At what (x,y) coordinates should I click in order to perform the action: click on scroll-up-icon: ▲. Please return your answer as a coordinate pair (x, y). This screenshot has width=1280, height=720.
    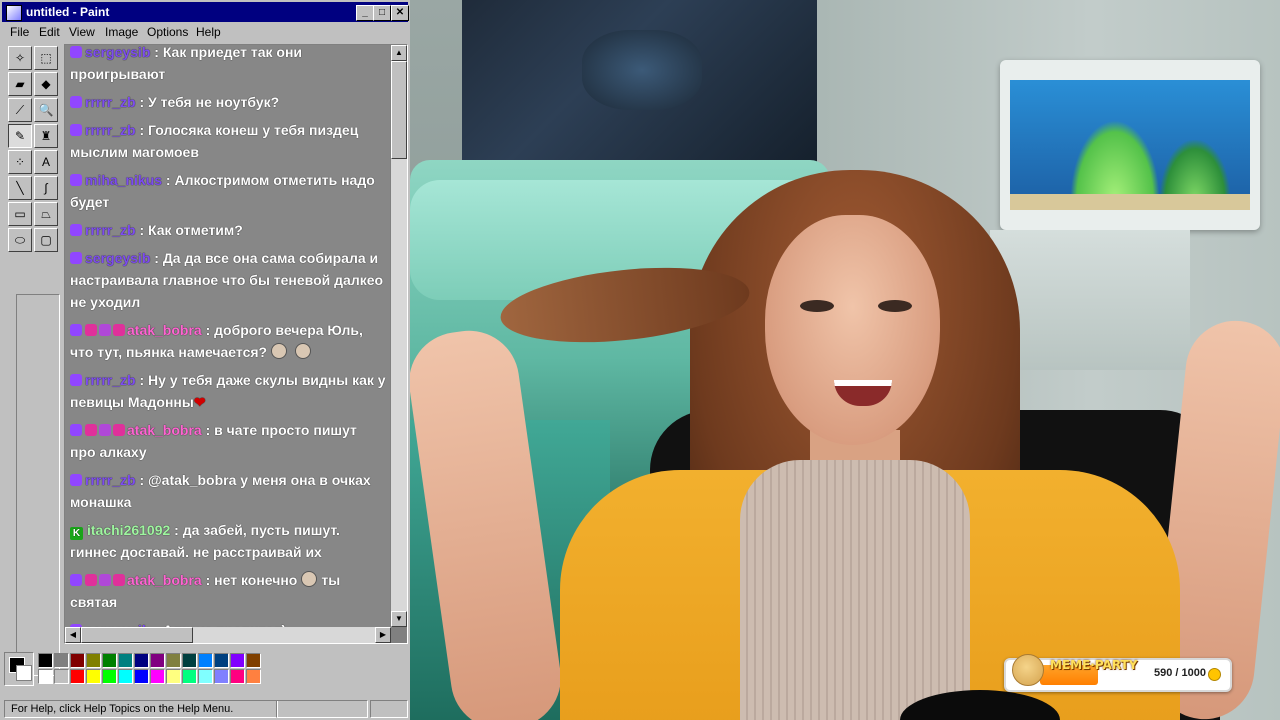
    Looking at the image, I should click on (399, 53).